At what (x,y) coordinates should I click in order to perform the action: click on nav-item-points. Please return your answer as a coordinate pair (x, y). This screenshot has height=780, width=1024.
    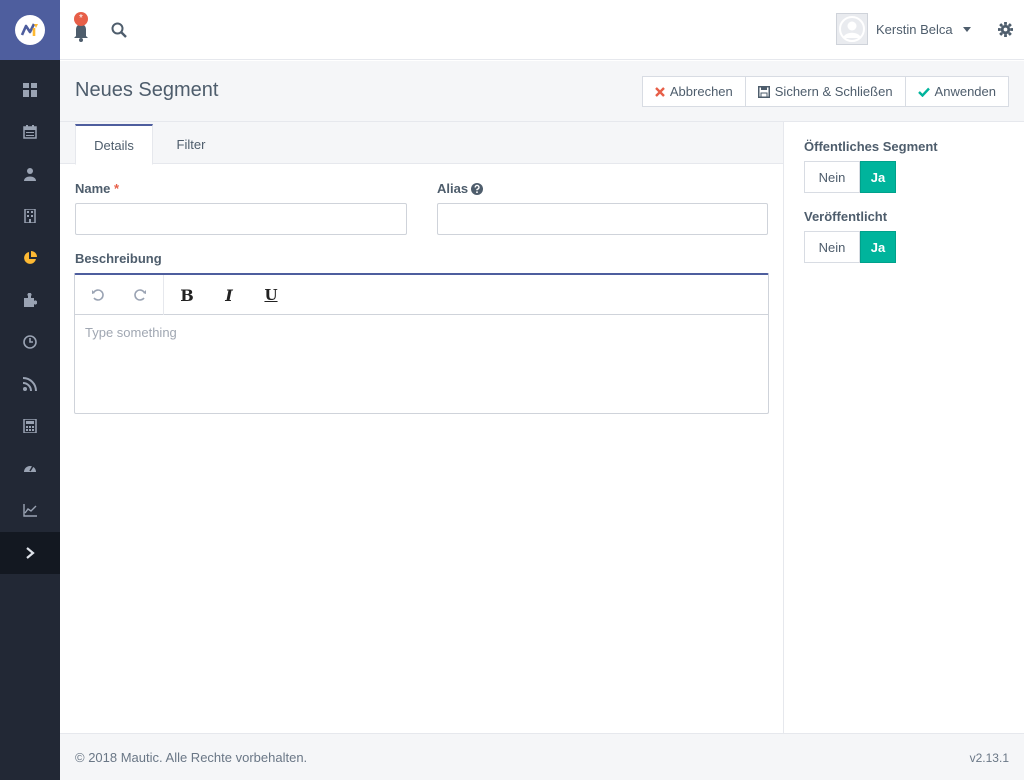
    Looking at the image, I should click on (30, 426).